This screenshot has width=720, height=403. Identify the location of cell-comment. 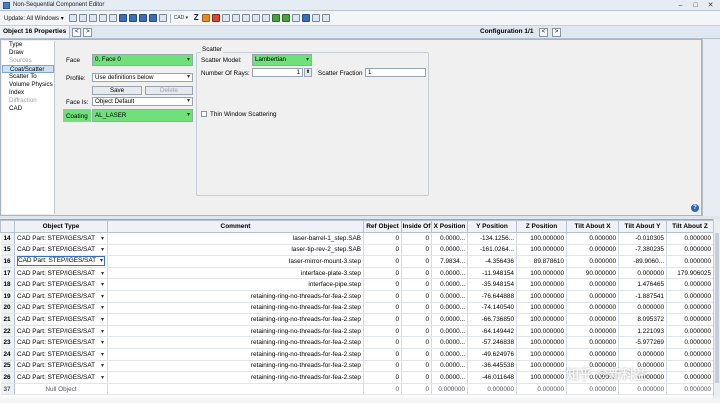
(235, 389).